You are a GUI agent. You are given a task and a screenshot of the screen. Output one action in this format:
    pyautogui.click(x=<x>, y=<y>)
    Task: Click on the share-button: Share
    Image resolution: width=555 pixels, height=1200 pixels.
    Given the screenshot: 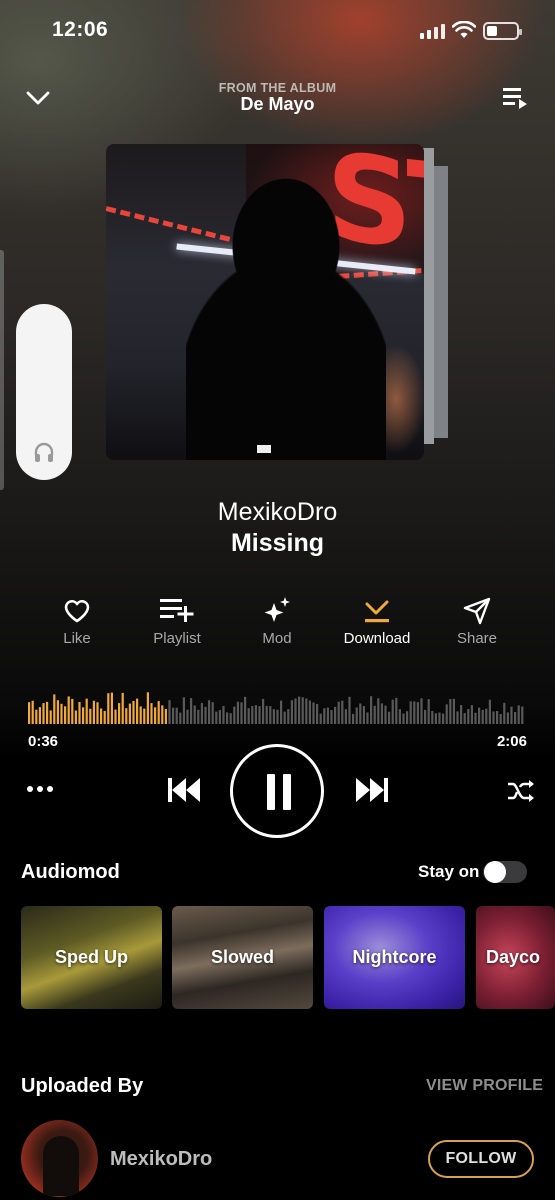 What is the action you would take?
    pyautogui.click(x=477, y=620)
    